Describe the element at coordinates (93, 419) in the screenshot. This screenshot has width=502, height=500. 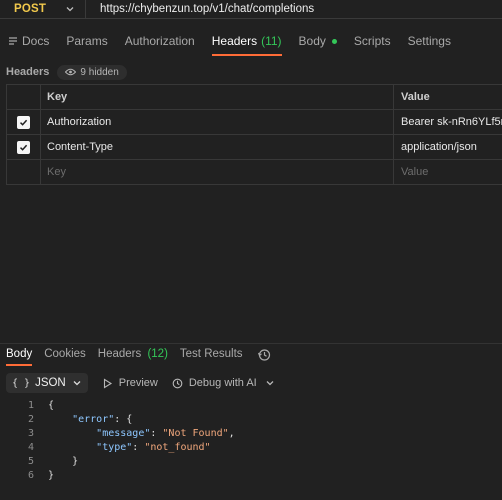
I see `json-key-error: "error"` at that location.